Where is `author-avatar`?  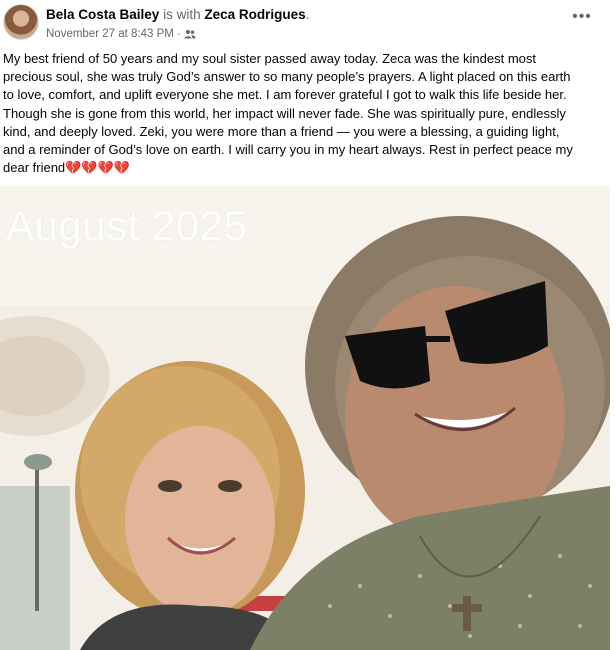
author-avatar is located at coordinates (21, 22).